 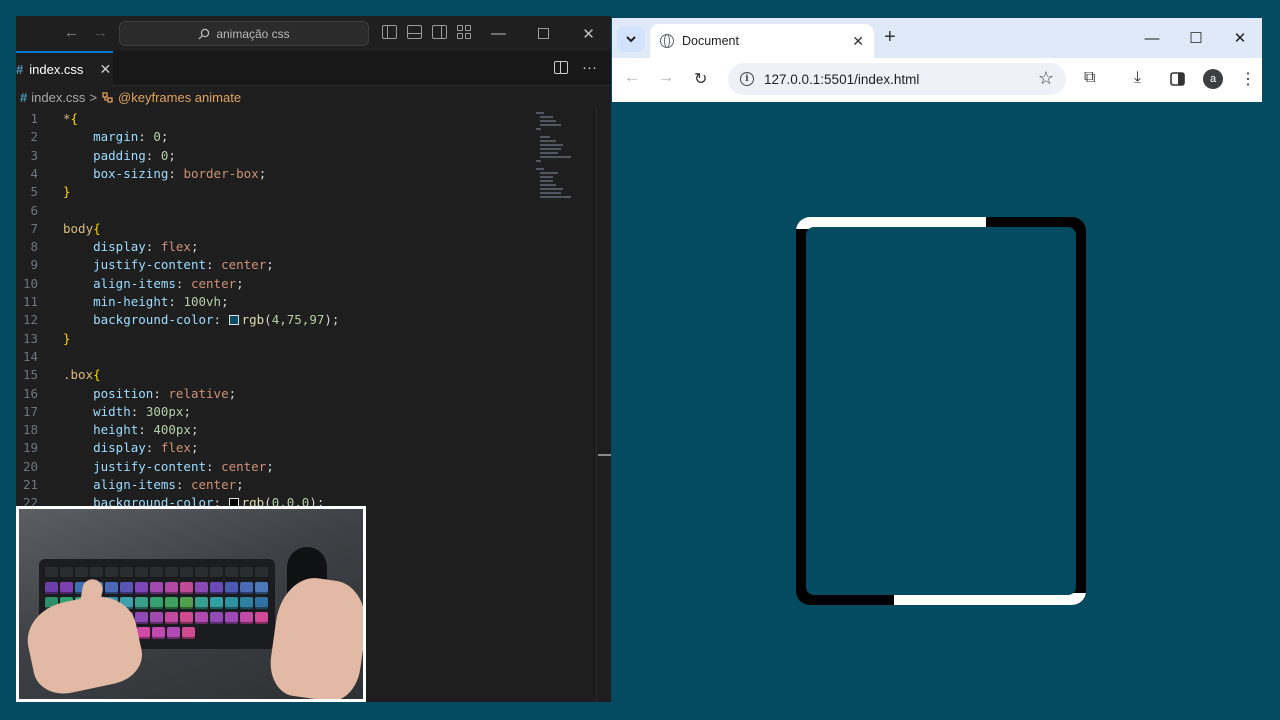 What do you see at coordinates (276, 430) in the screenshot?
I see `code-line: 18 height: 400px;` at bounding box center [276, 430].